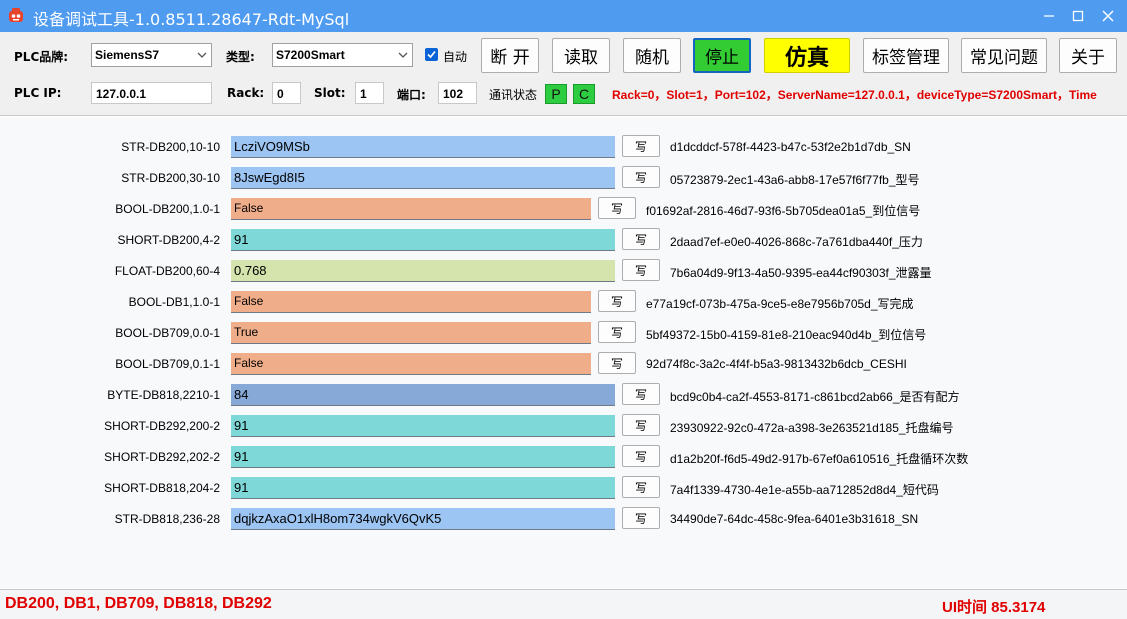 The height and width of the screenshot is (619, 1127). I want to click on tag-management-button: 标签管理, so click(906, 55).